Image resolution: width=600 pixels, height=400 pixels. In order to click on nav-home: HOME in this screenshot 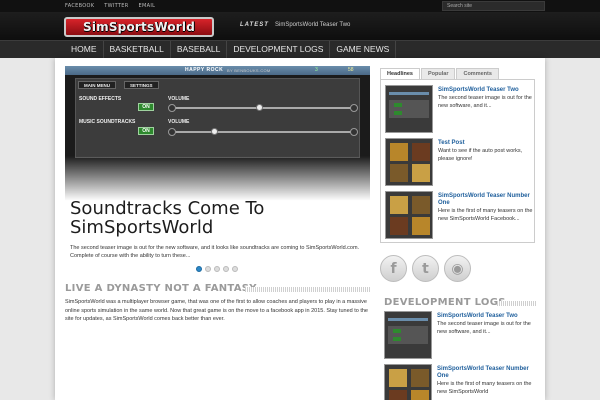, I will do `click(84, 50)`.